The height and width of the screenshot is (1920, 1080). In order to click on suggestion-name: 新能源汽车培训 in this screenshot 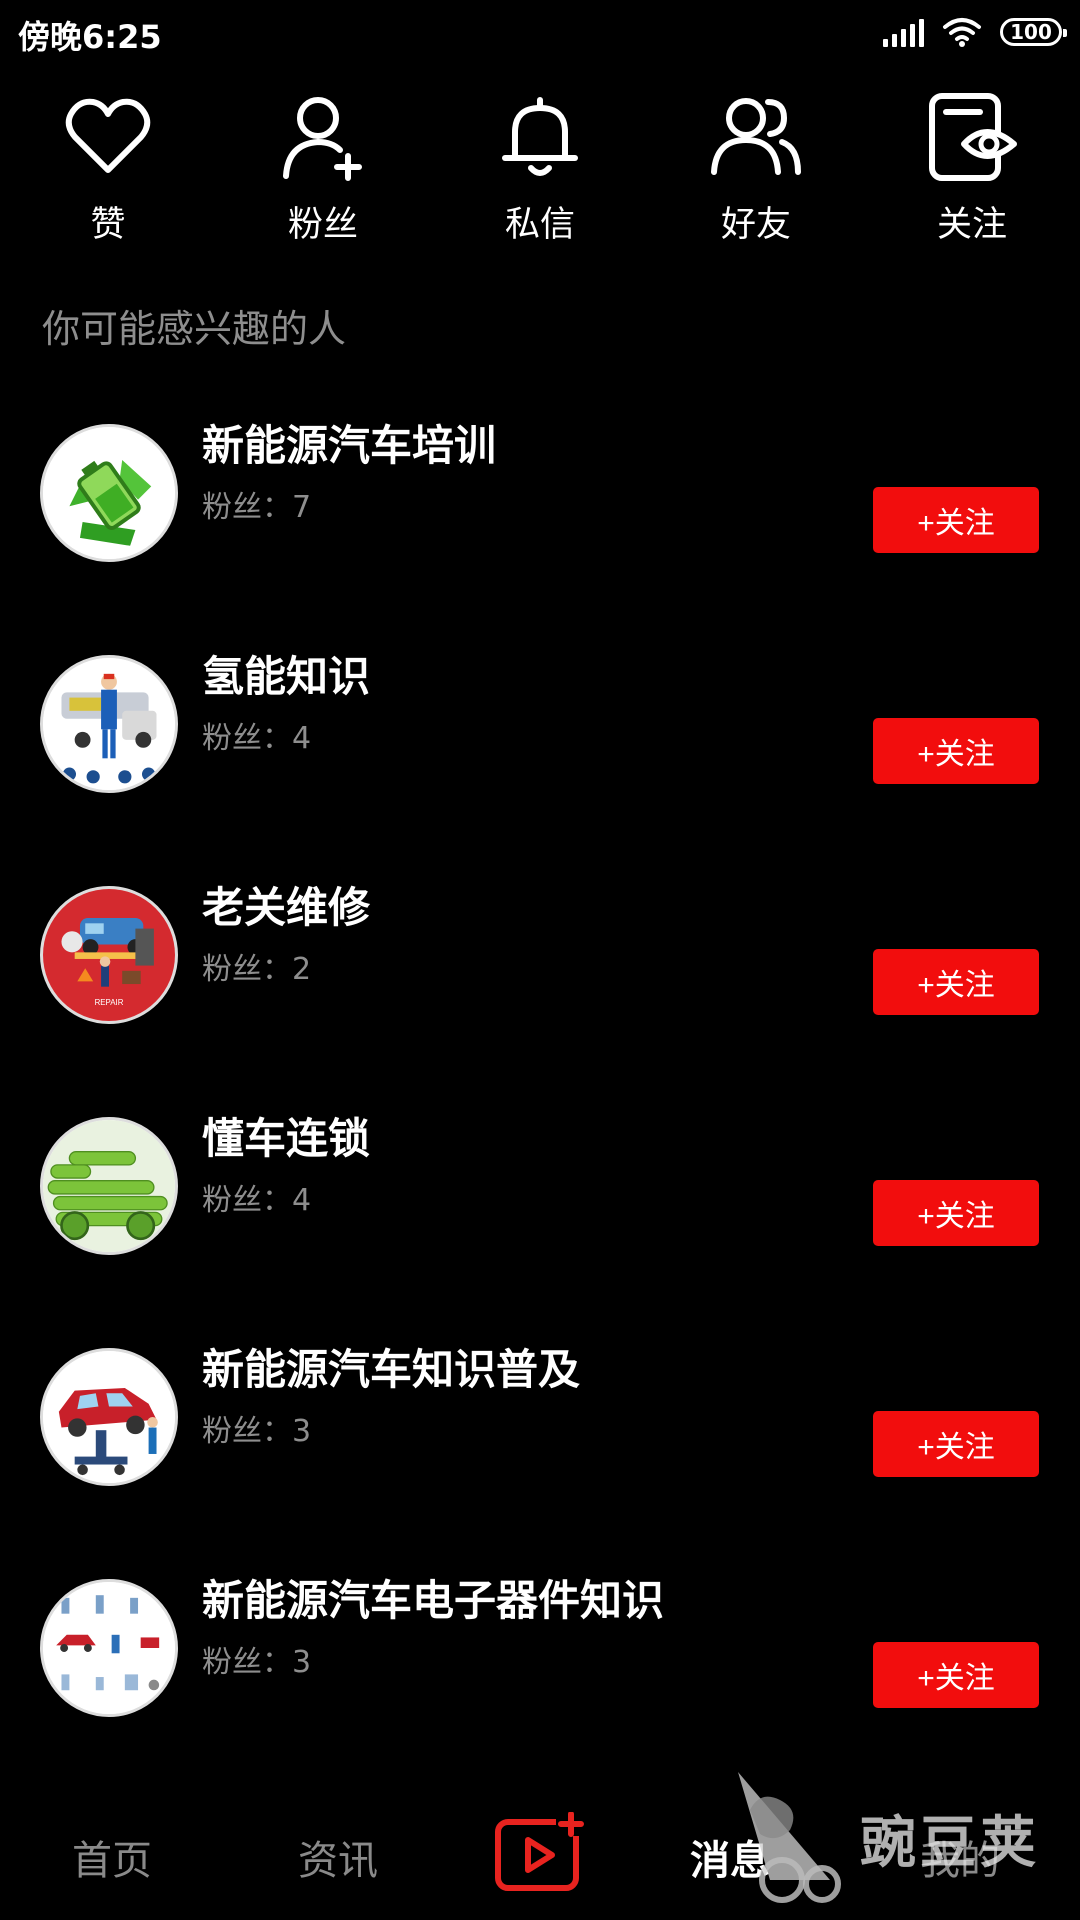, I will do `click(349, 445)`.